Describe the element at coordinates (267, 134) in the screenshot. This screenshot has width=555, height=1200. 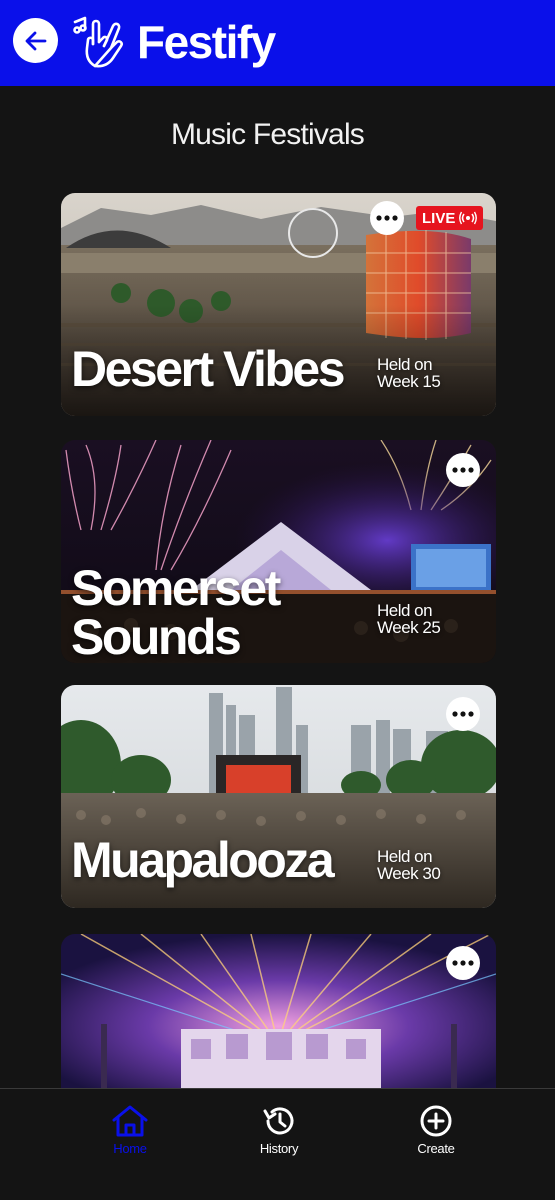
I see `page-title: Music Festivals` at that location.